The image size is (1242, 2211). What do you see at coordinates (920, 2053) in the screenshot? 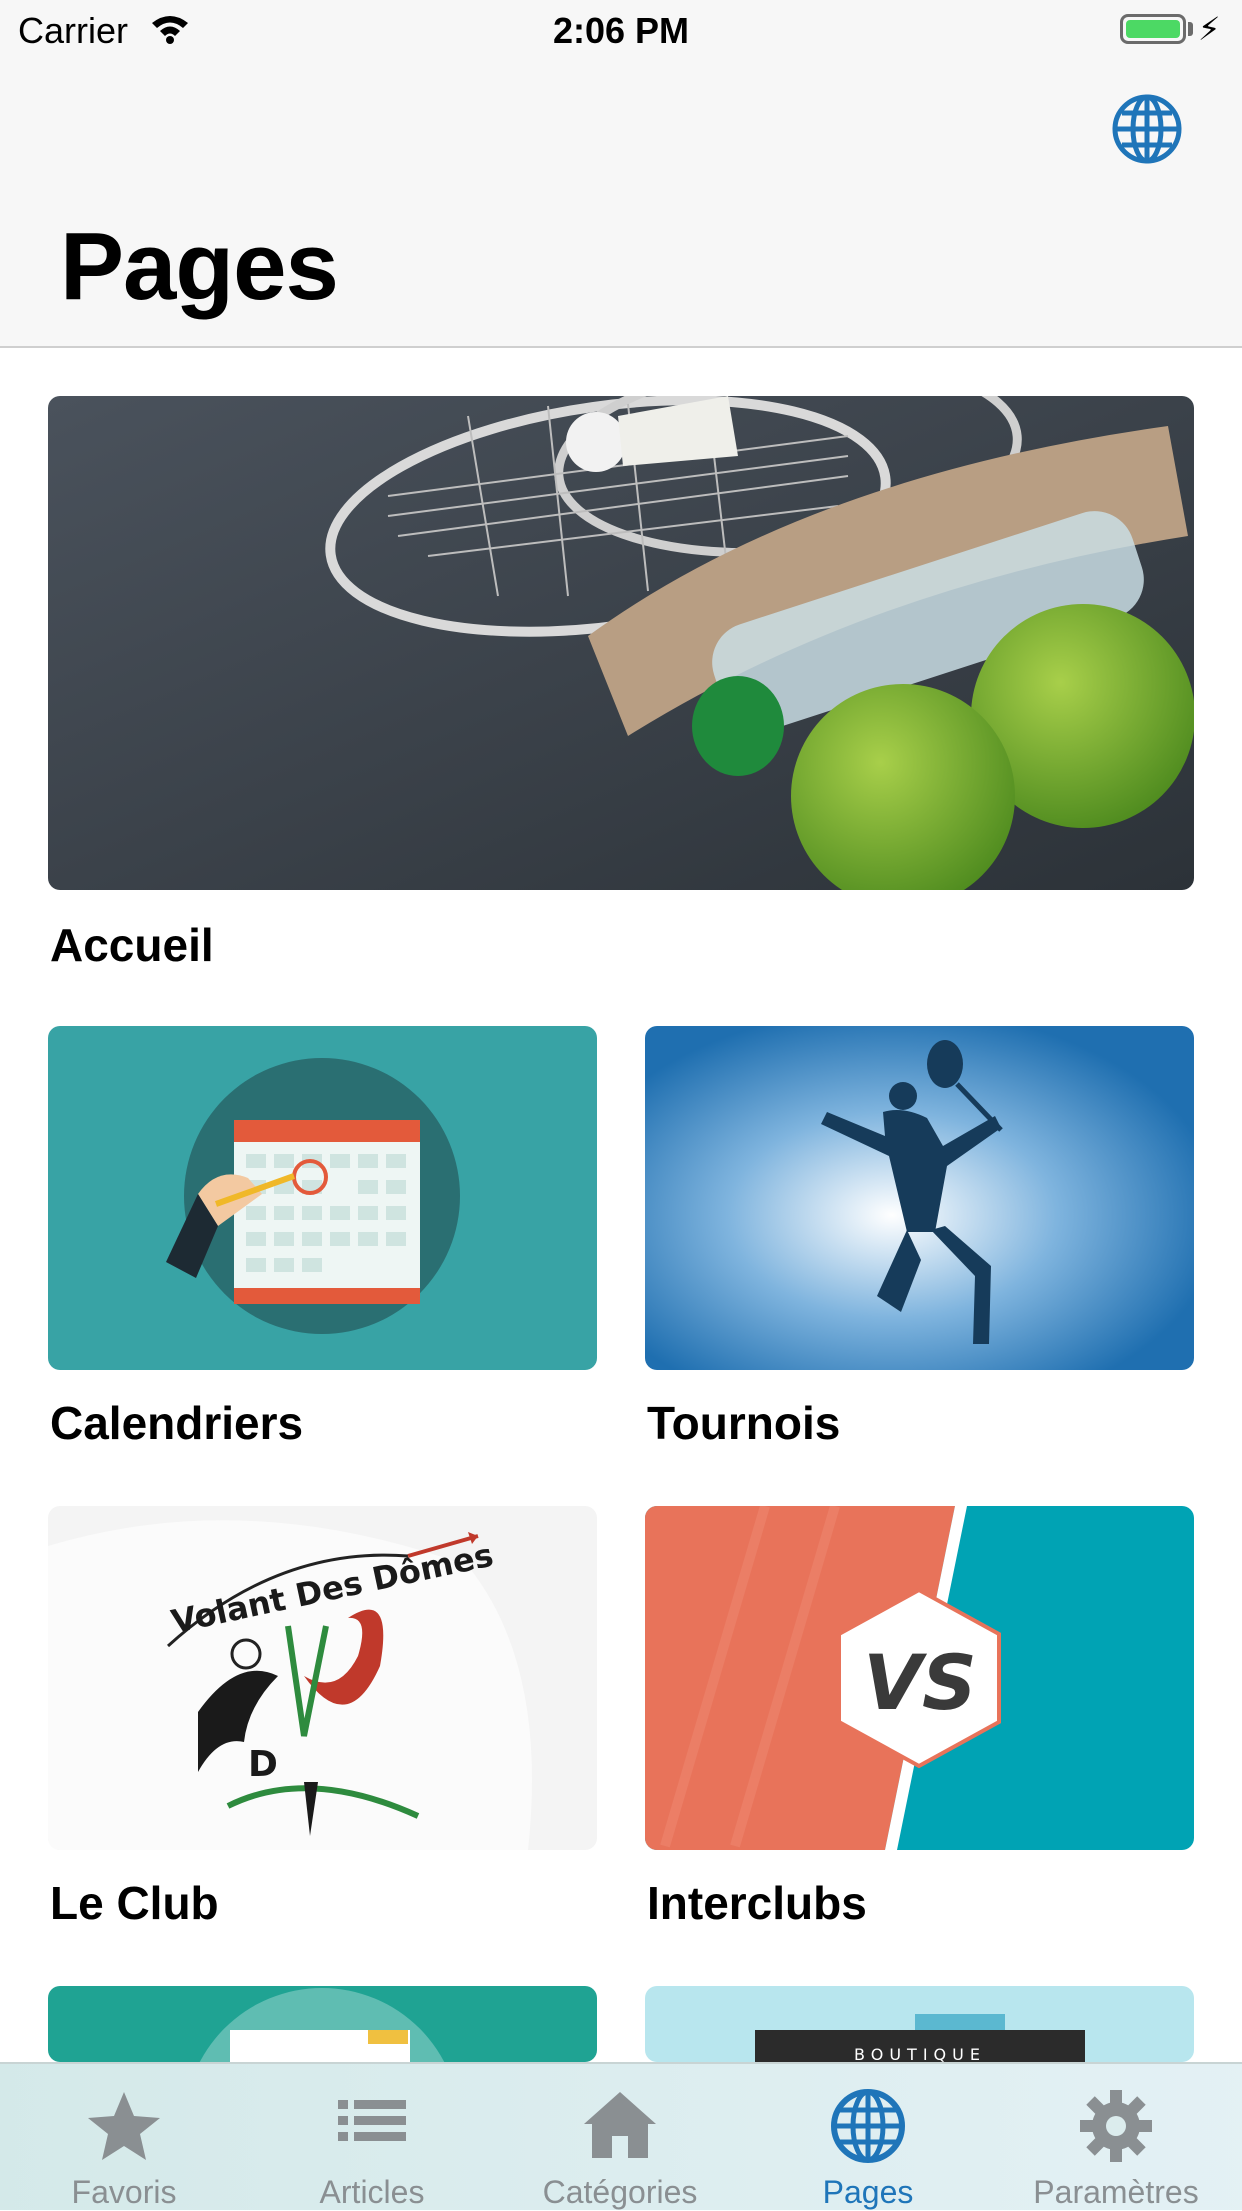
I see `boutique-sign: BOUTIQUE` at bounding box center [920, 2053].